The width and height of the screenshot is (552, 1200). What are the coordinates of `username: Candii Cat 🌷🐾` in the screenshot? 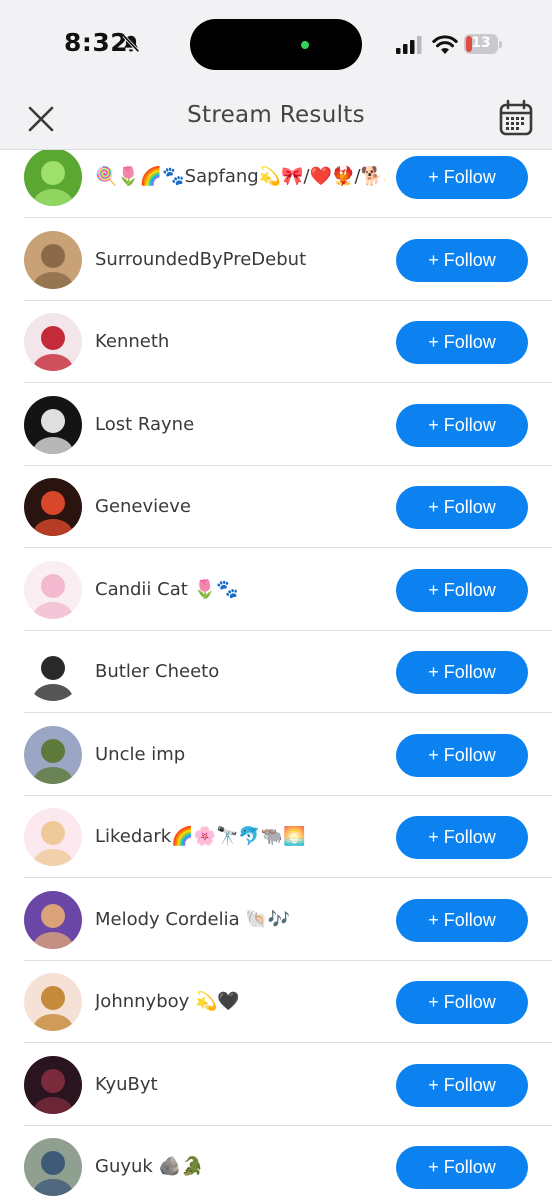 It's located at (240, 590).